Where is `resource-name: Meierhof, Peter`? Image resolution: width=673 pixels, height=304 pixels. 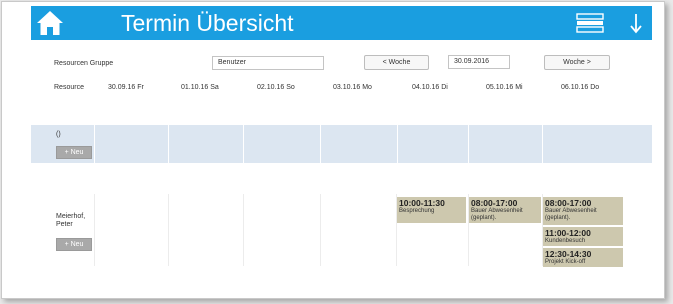 resource-name: Meierhof, Peter is located at coordinates (71, 220).